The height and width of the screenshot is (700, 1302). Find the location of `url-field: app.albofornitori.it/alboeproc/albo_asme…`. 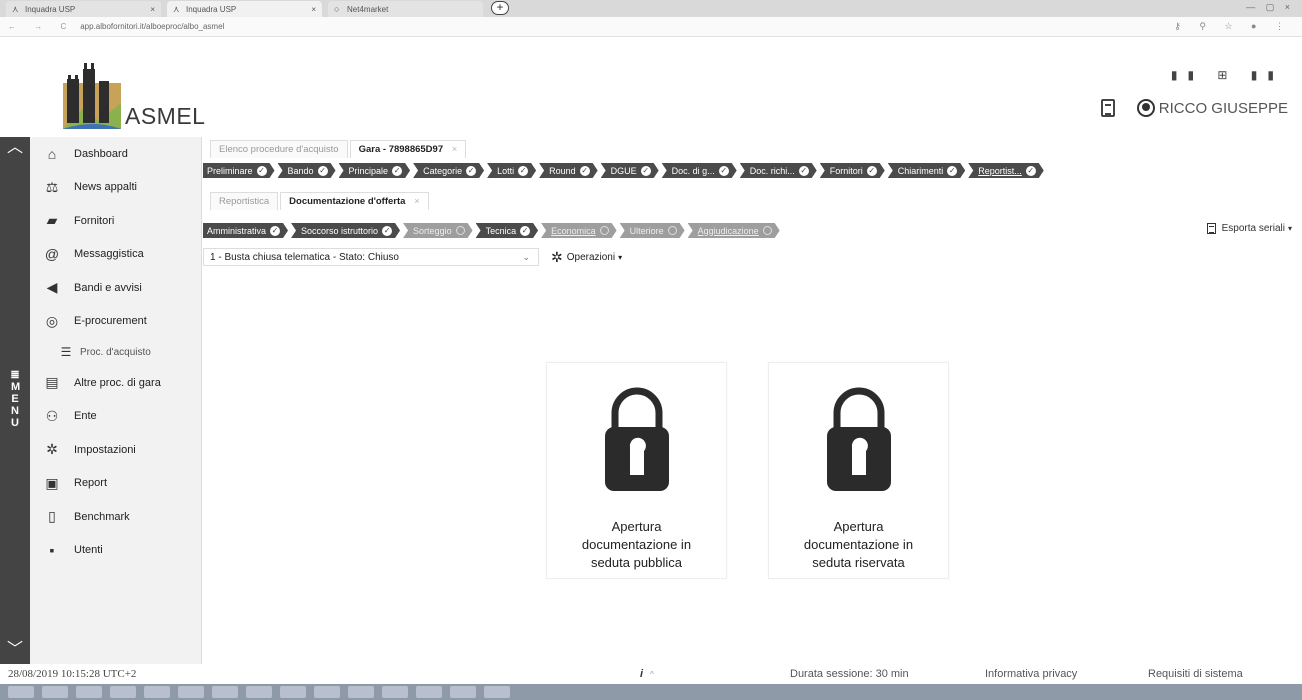

url-field: app.albofornitori.it/alboeproc/albo_asme… is located at coordinates (152, 26).